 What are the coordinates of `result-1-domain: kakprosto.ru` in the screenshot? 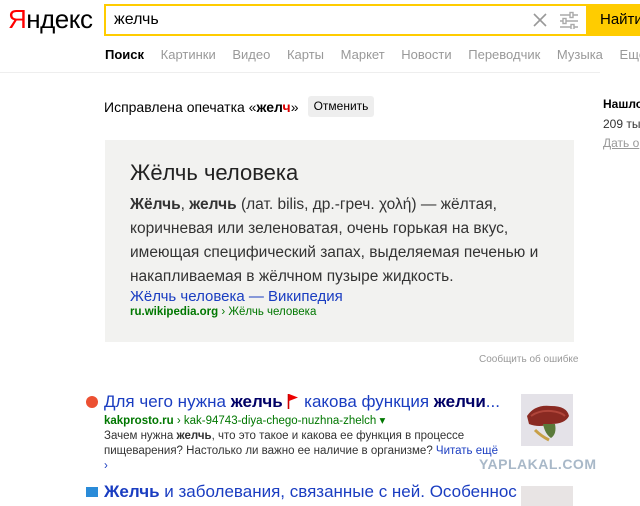 It's located at (139, 421).